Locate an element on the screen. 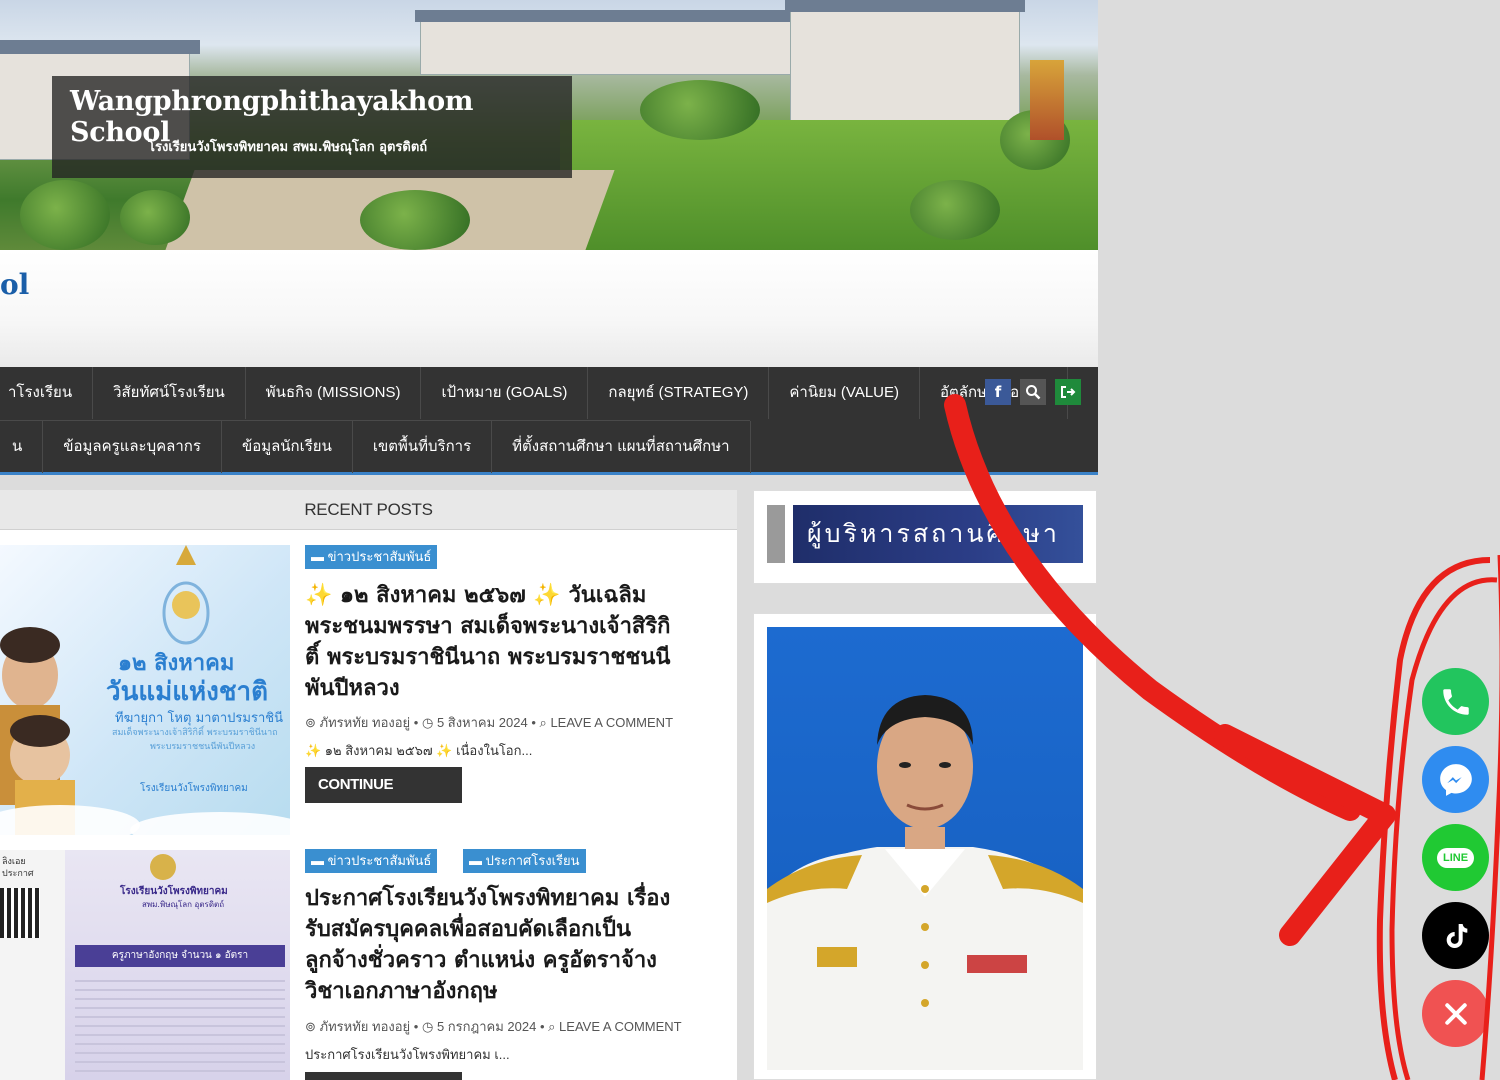  line-button: LINE is located at coordinates (1455, 857).